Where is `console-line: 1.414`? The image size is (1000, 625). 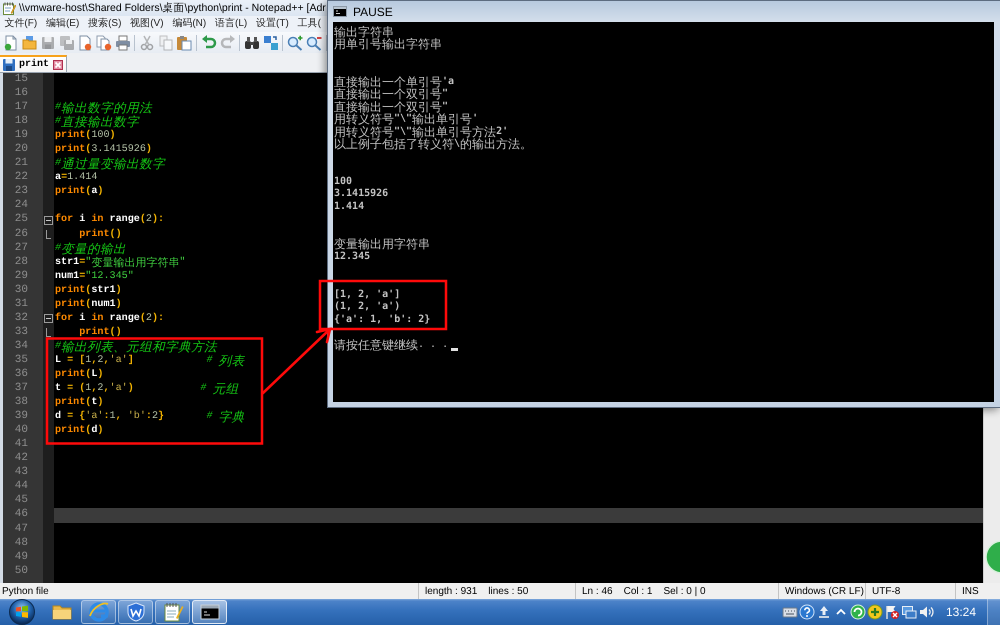 console-line: 1.414 is located at coordinates (349, 207).